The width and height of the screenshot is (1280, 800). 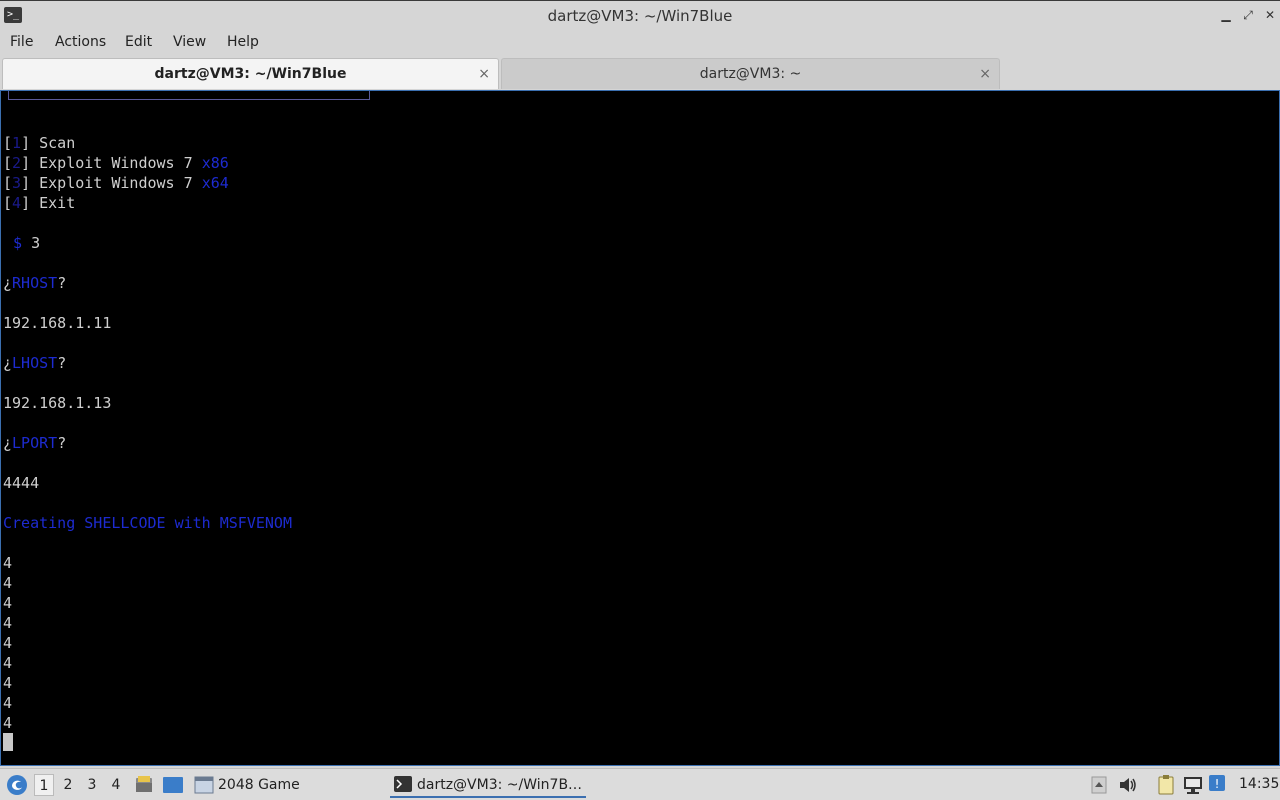 What do you see at coordinates (68, 785) in the screenshot?
I see `desktop-2: 2` at bounding box center [68, 785].